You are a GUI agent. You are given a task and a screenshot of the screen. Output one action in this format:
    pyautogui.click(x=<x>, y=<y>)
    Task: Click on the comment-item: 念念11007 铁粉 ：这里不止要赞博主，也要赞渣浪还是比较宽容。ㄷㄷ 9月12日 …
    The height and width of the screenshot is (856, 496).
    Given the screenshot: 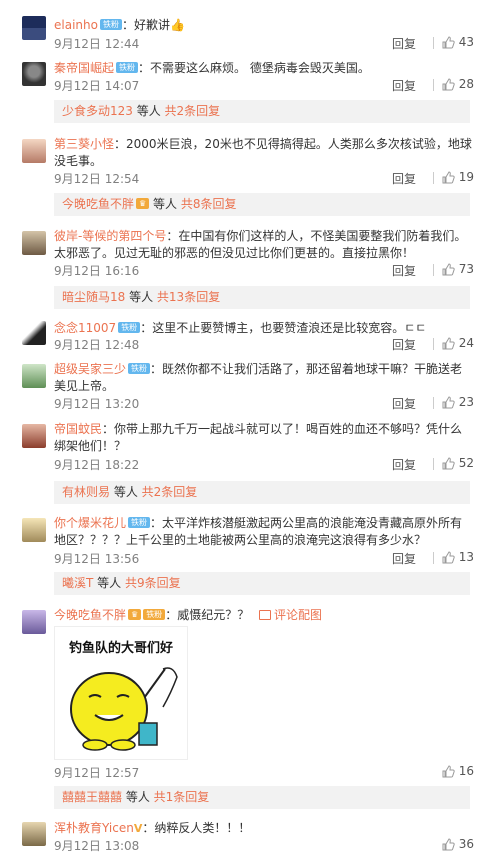 What is the action you would take?
    pyautogui.click(x=248, y=336)
    